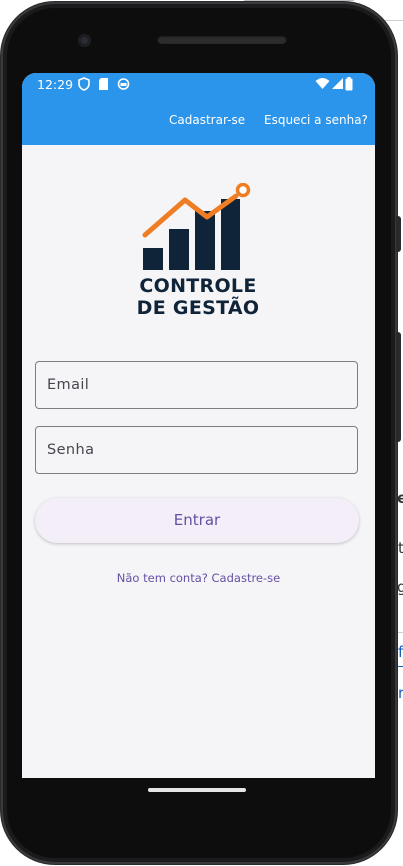 This screenshot has height=866, width=403. I want to click on wifi-icon, so click(322, 85).